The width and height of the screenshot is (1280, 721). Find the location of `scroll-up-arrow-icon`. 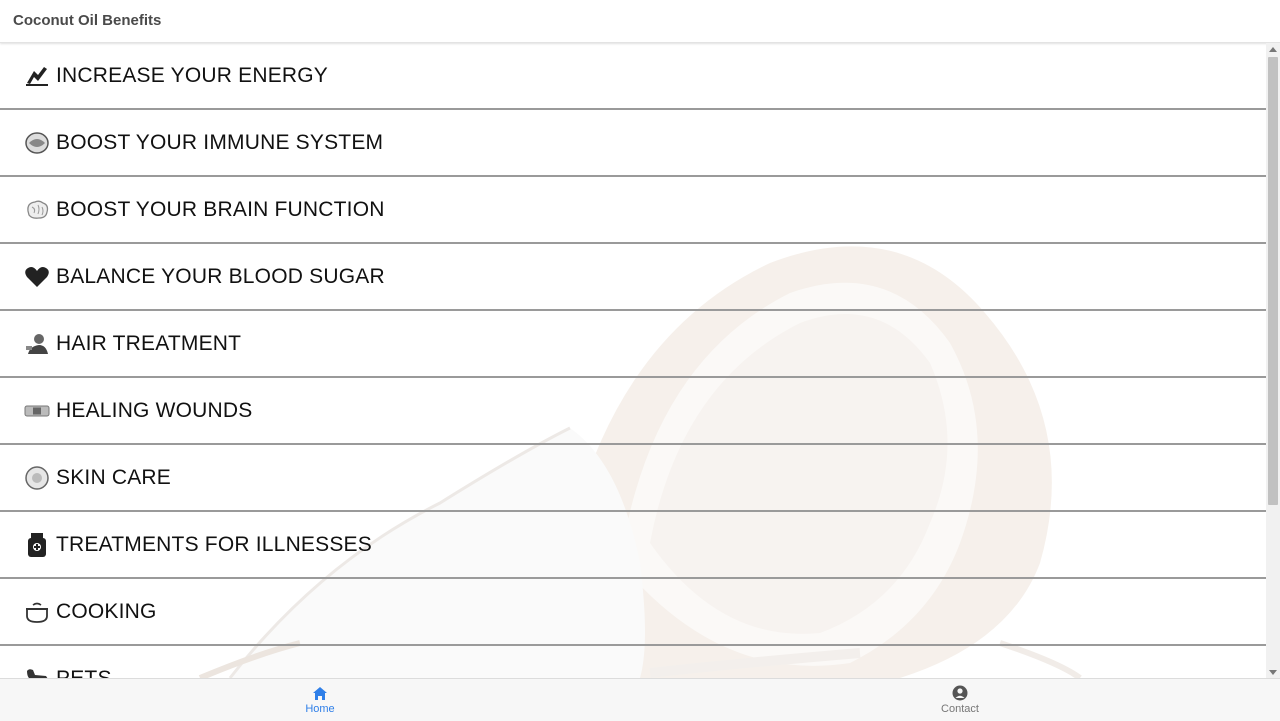

scroll-up-arrow-icon is located at coordinates (1273, 49).